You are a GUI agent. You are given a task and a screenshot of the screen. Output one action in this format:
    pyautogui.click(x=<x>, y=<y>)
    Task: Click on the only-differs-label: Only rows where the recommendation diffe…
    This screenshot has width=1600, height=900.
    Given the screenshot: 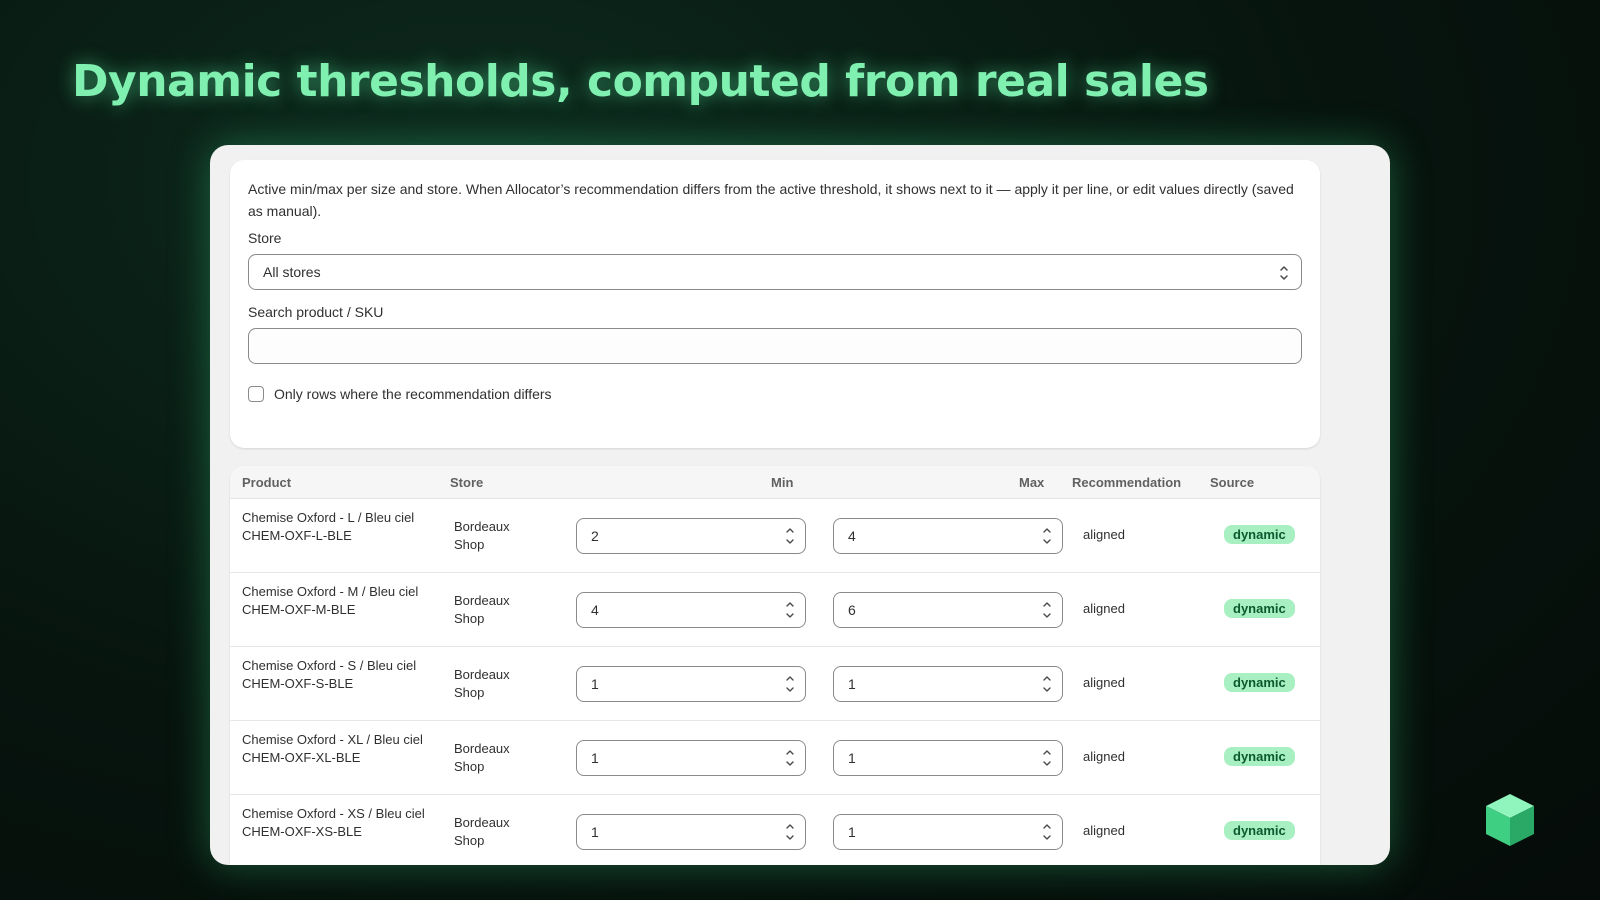 What is the action you would take?
    pyautogui.click(x=413, y=394)
    